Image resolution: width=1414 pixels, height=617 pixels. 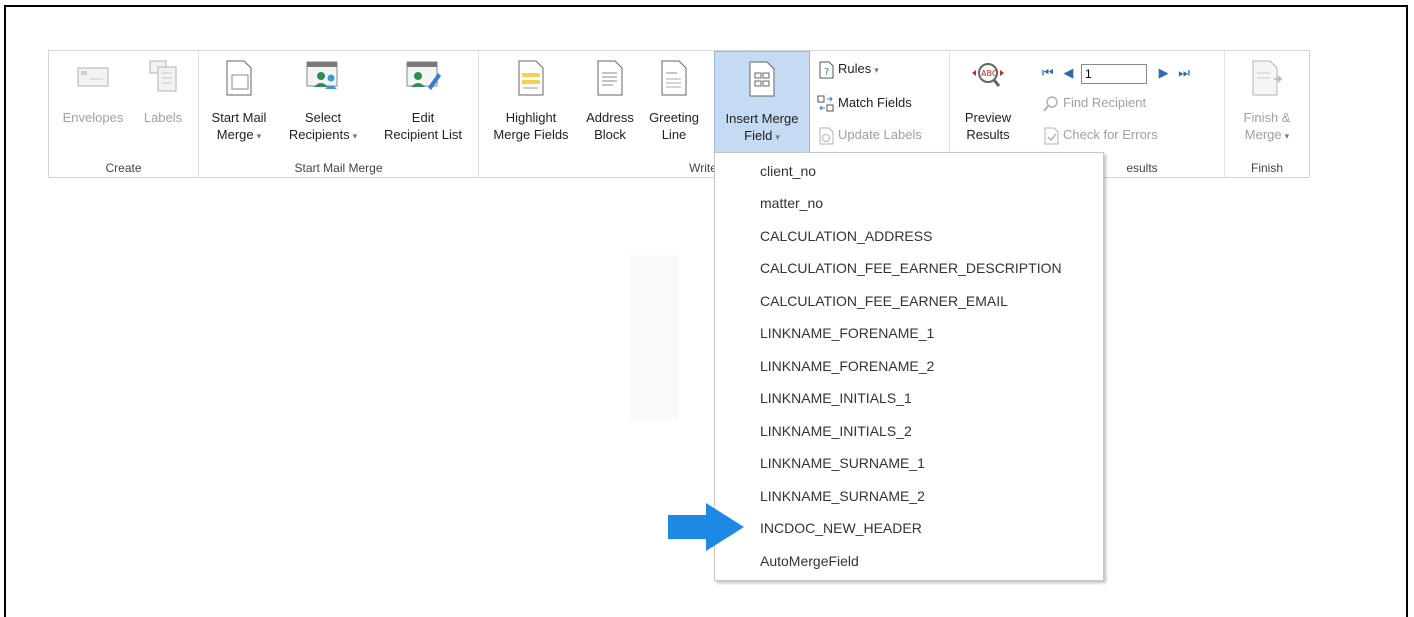 What do you see at coordinates (869, 135) in the screenshot?
I see `update-labels-button: Update Labels` at bounding box center [869, 135].